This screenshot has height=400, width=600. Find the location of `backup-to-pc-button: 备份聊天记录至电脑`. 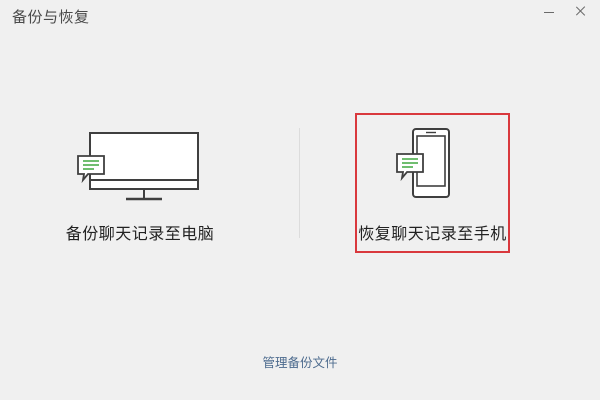

backup-to-pc-button: 备份聊天记录至电脑 is located at coordinates (140, 185).